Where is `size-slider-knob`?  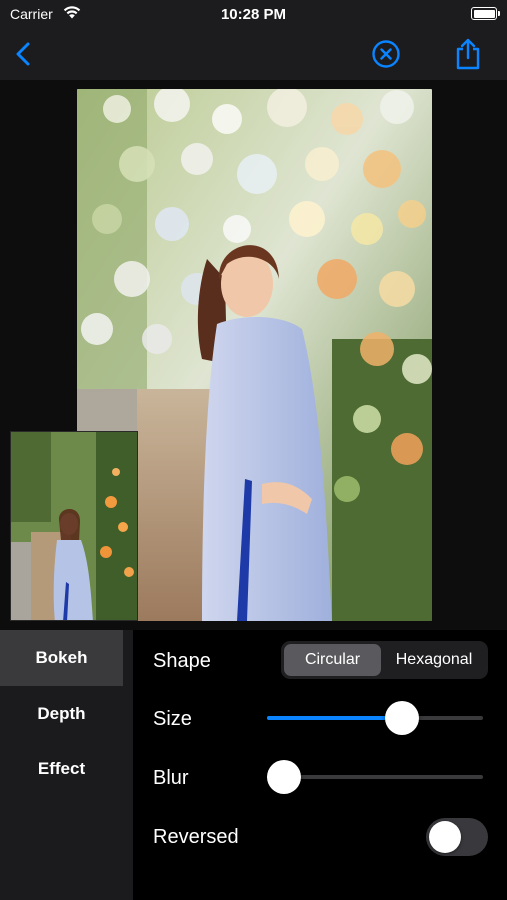 size-slider-knob is located at coordinates (402, 718).